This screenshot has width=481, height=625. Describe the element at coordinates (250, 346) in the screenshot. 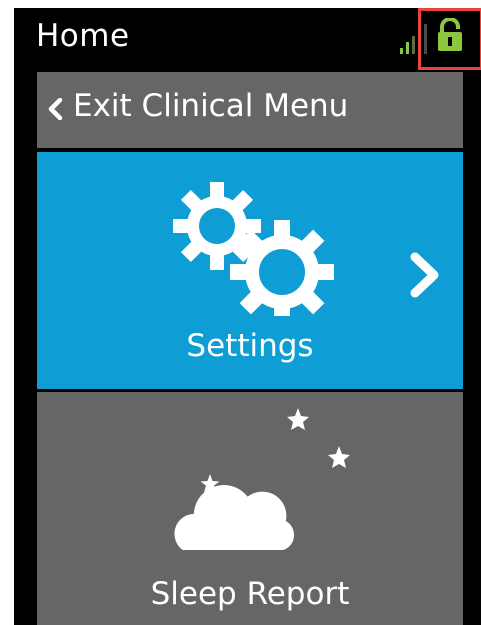

I see `settings-label: Settings` at that location.